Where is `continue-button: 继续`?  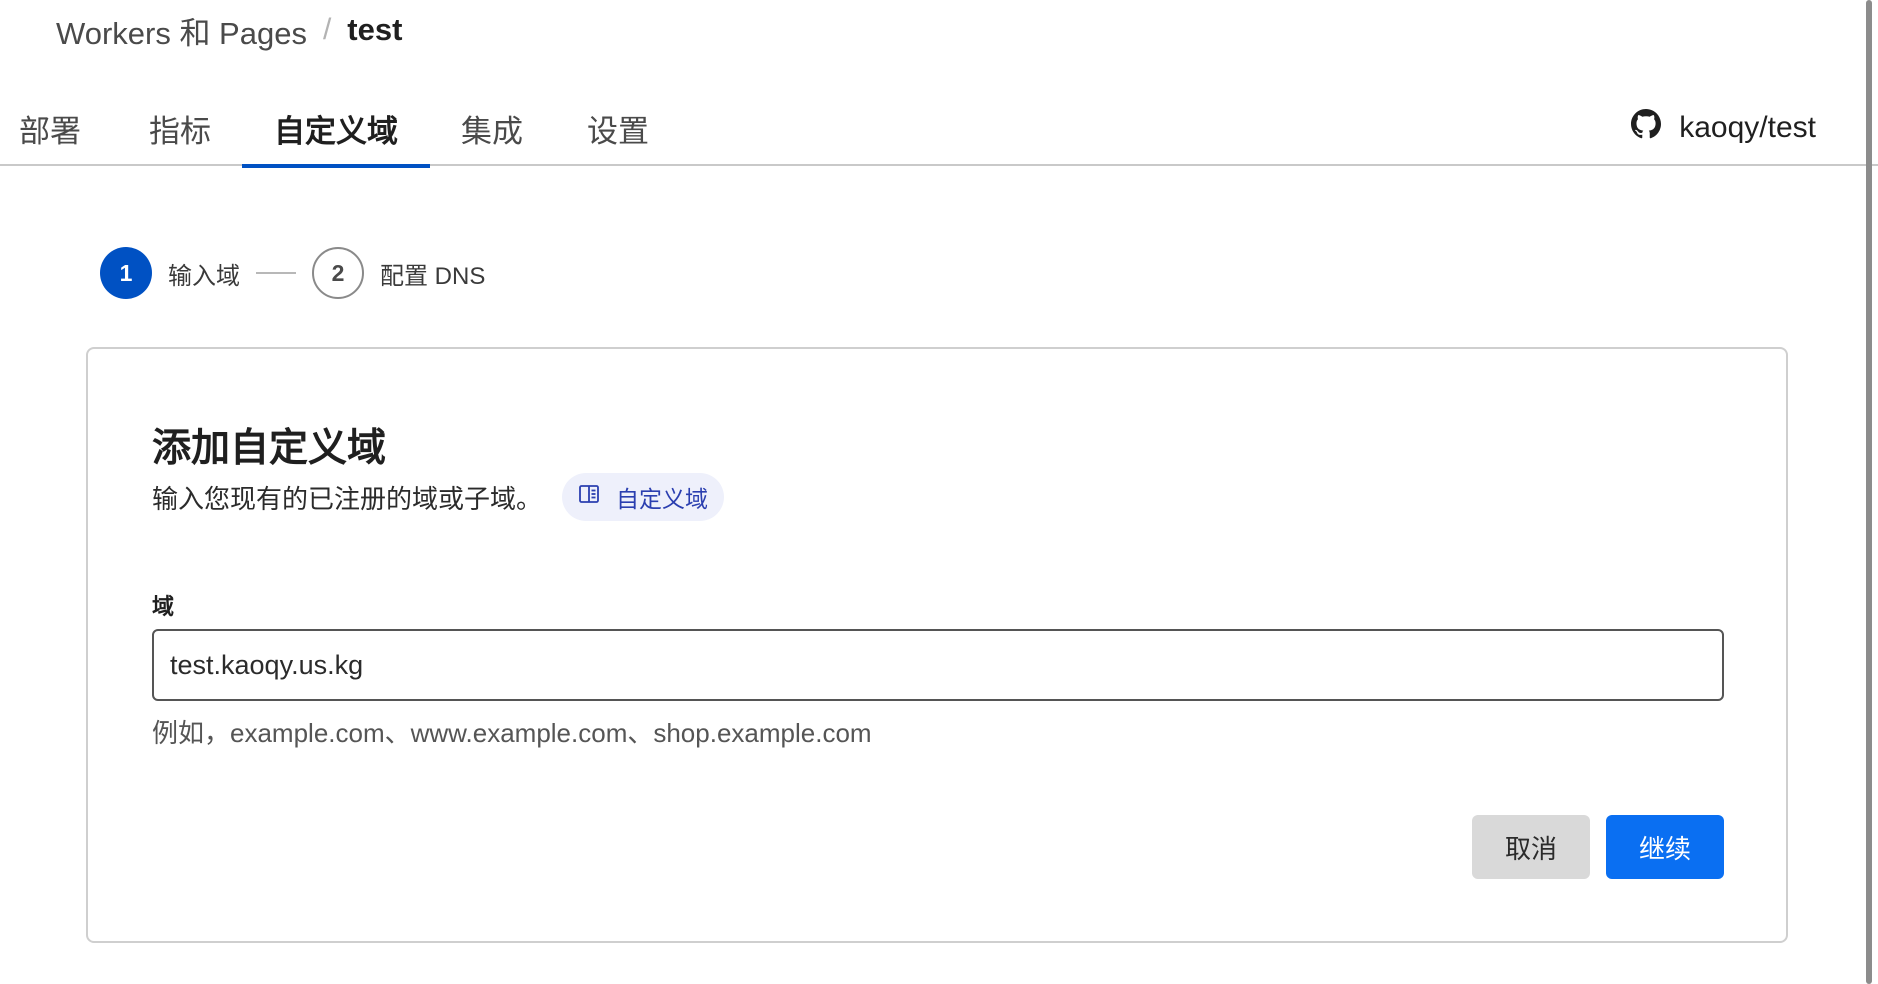
continue-button: 继续 is located at coordinates (1665, 847).